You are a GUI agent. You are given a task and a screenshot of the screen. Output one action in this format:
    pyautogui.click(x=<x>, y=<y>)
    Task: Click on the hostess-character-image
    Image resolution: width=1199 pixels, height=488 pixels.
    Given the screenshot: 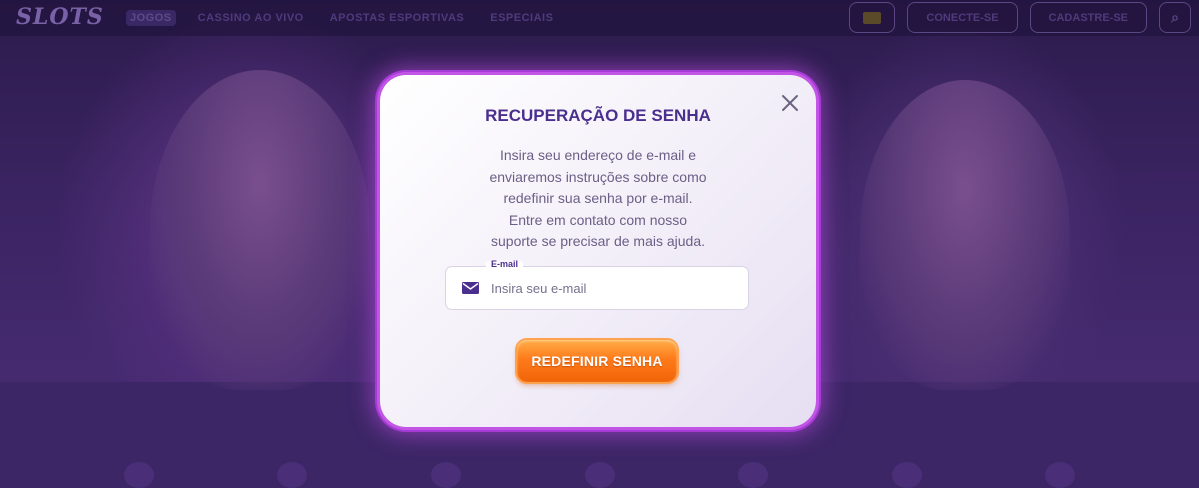 What is the action you would take?
    pyautogui.click(x=260, y=230)
    